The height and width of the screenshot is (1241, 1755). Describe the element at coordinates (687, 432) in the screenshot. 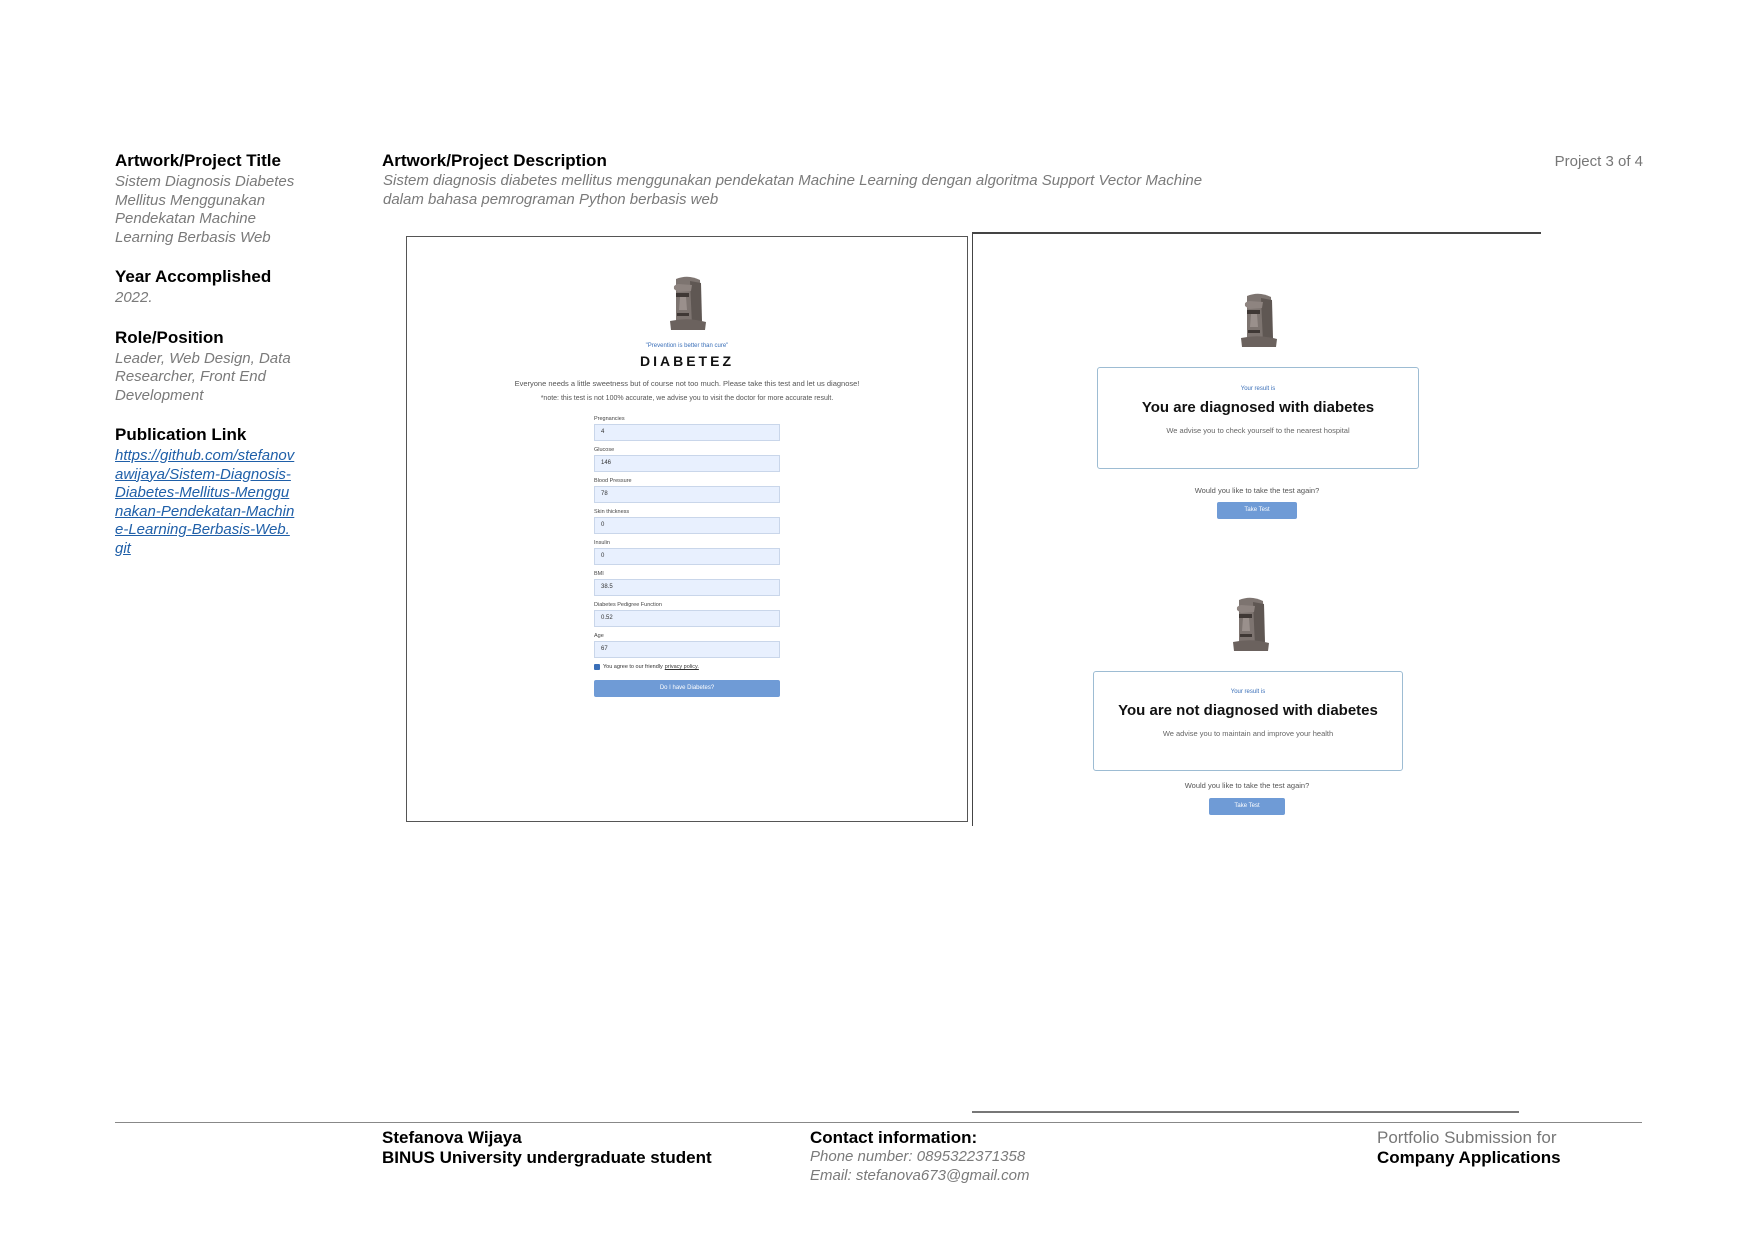

I see `pregnancies-input: 4` at that location.